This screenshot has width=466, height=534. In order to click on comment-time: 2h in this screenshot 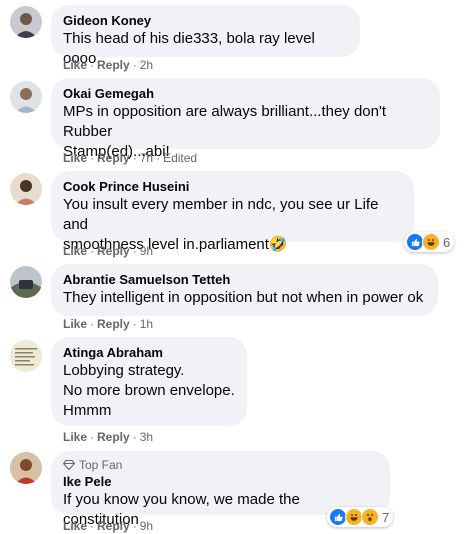, I will do `click(146, 65)`.